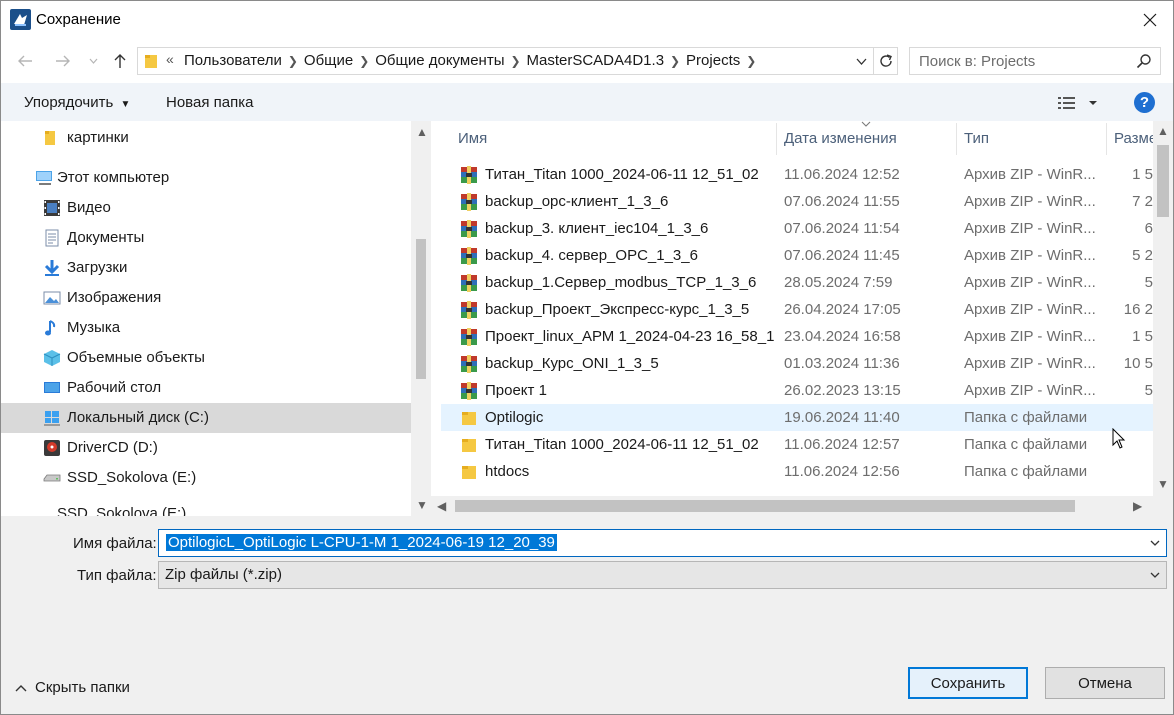 This screenshot has height=715, width=1174. Describe the element at coordinates (206, 328) in the screenshot. I see `nav-item-music: Музыка` at that location.